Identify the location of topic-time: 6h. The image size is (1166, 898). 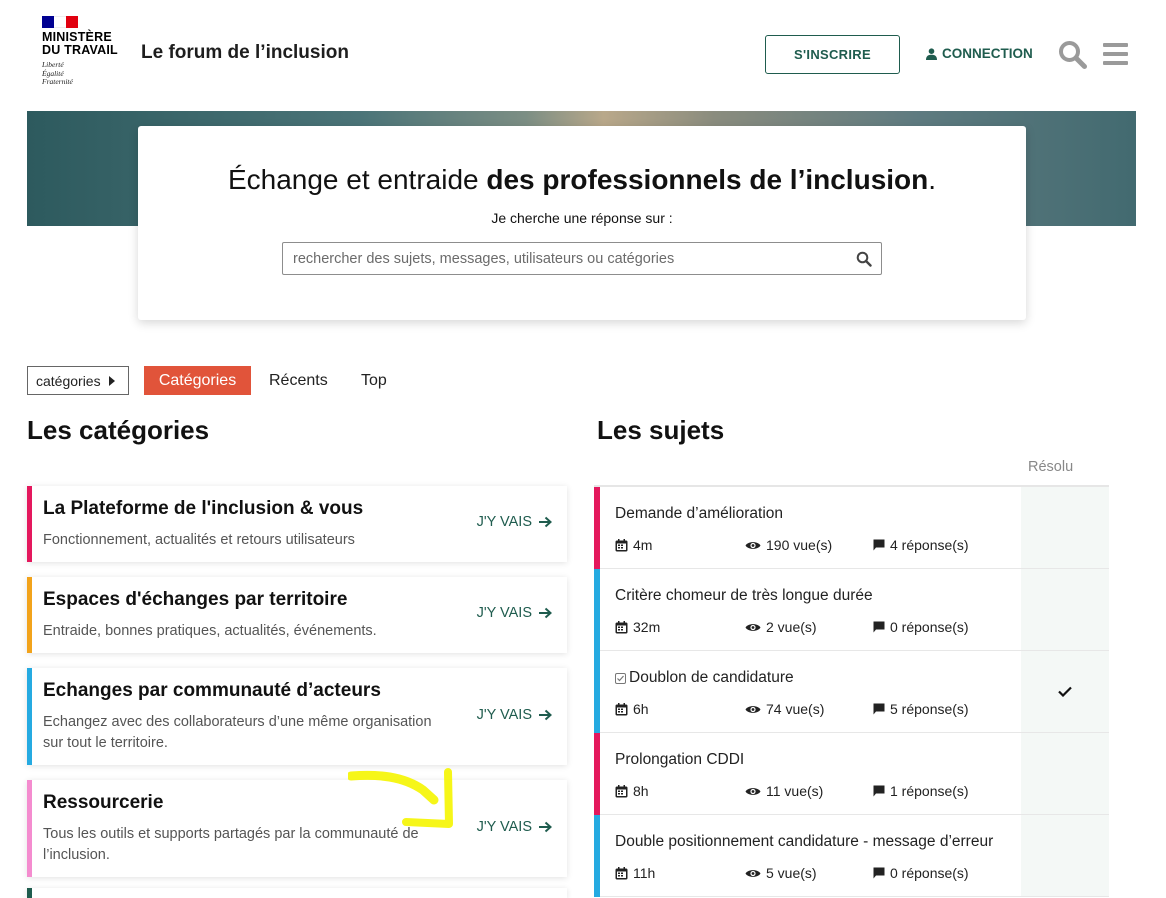
(632, 709).